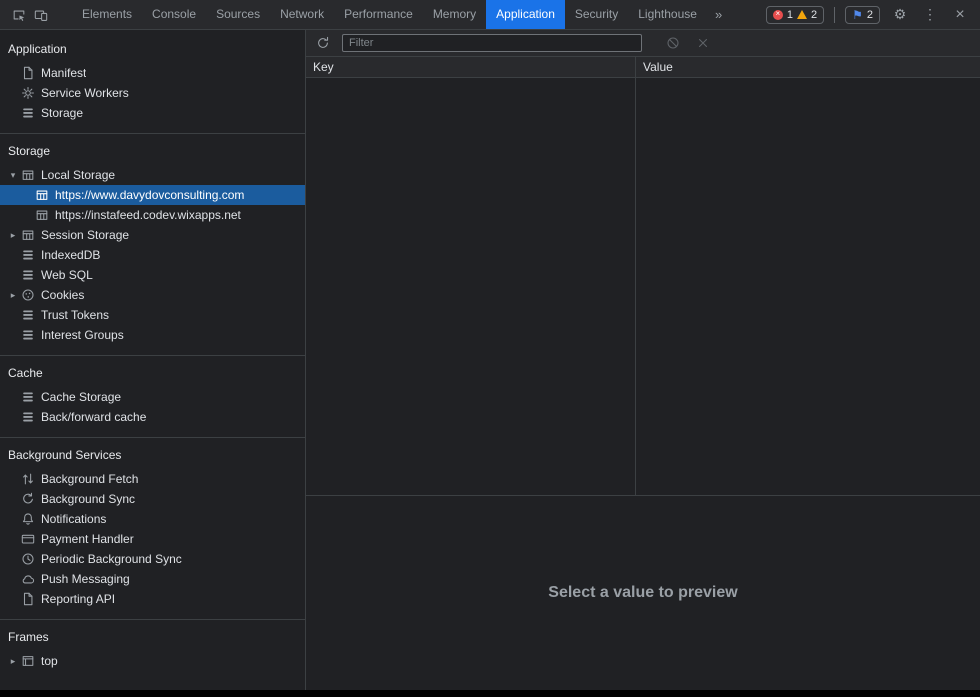 The image size is (980, 697). What do you see at coordinates (152, 645) in the screenshot?
I see `sidebar-section-frames: Frames ▸ top` at bounding box center [152, 645].